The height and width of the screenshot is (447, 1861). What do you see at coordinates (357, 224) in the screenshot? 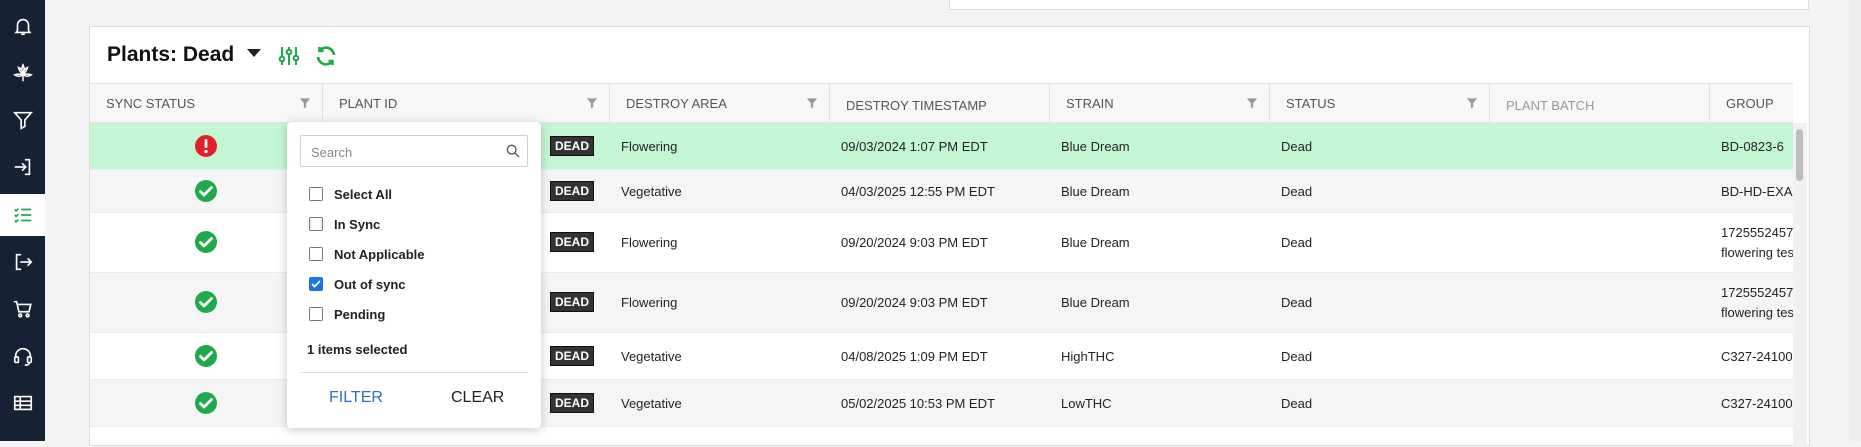
I see `filter-option-label: In Sync` at bounding box center [357, 224].